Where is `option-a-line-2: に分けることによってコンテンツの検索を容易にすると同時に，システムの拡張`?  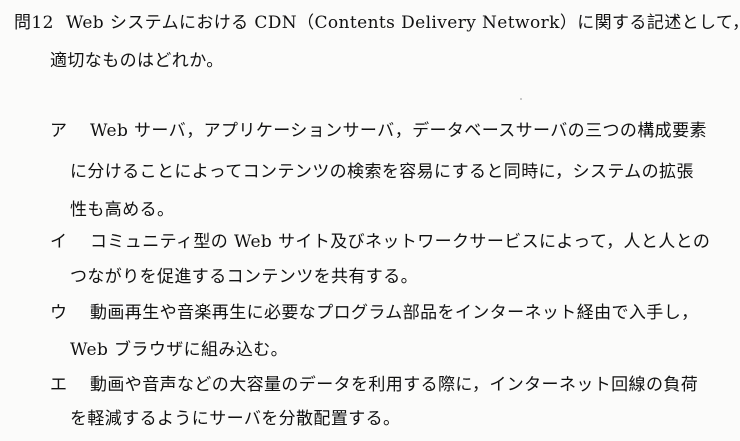 option-a-line-2: に分けることによってコンテンツの検索を容易にすると同時に，システムの拡張 is located at coordinates (382, 172).